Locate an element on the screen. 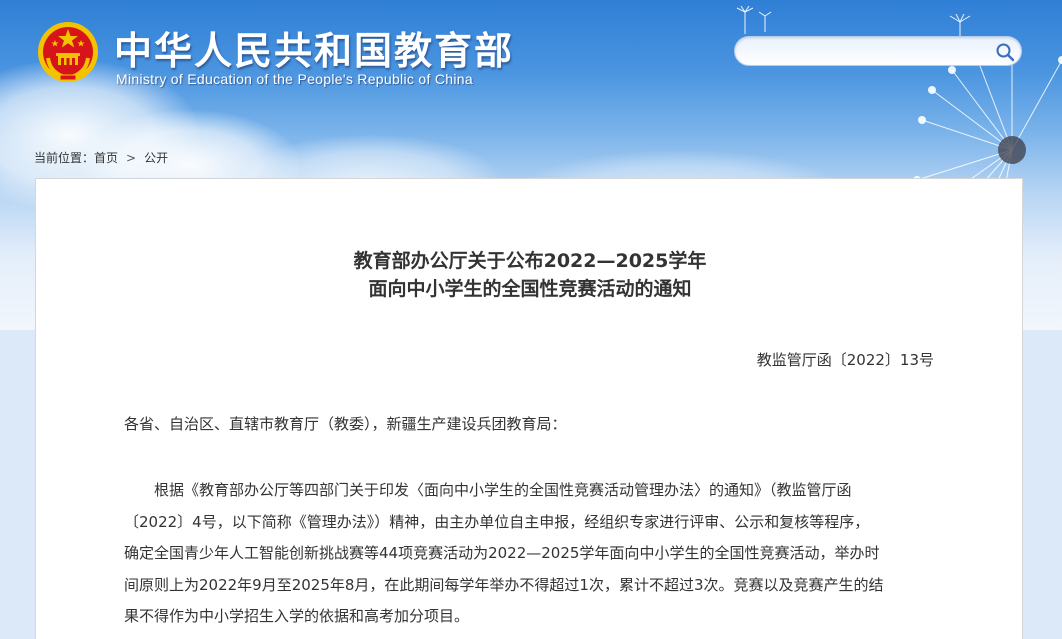 The width and height of the screenshot is (1062, 639). breadcrumb: 当前位置：首页 > 公开 is located at coordinates (101, 157).